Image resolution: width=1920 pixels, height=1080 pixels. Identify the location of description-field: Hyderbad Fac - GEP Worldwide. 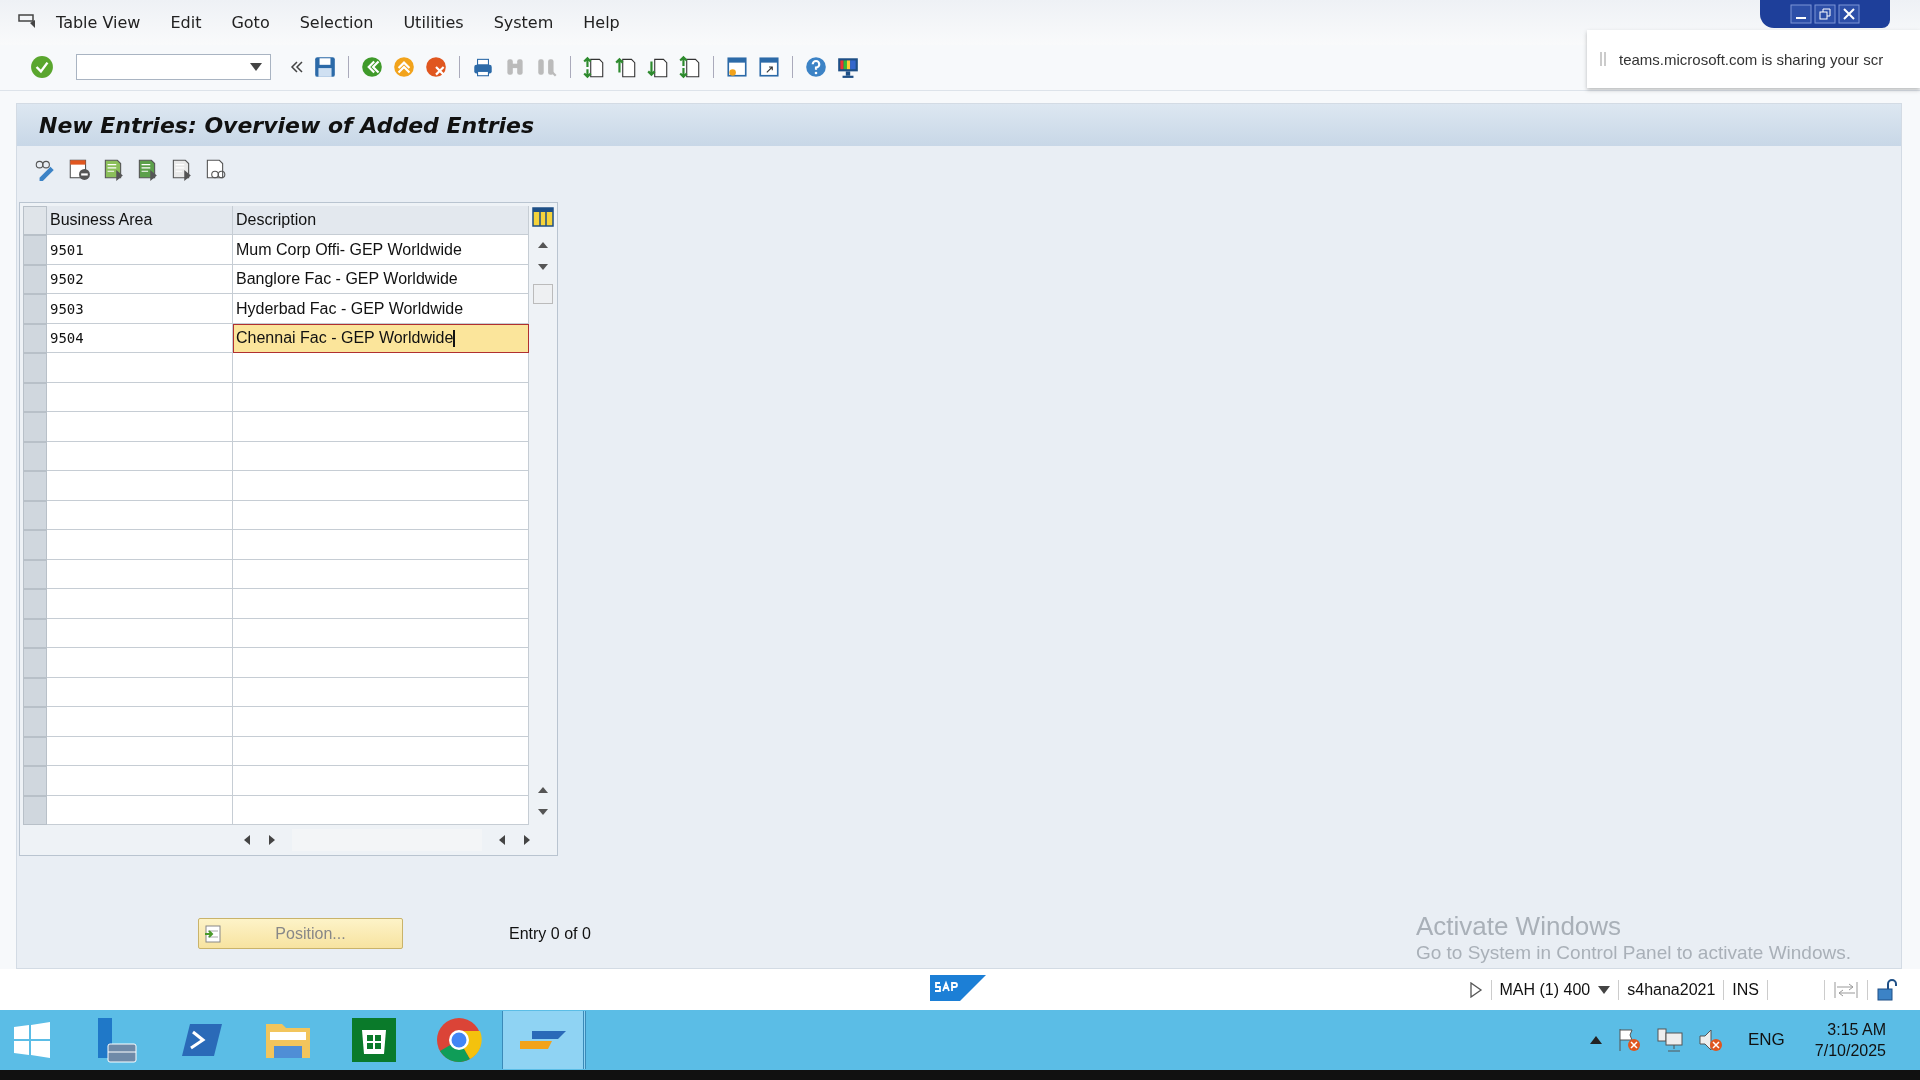
(381, 309).